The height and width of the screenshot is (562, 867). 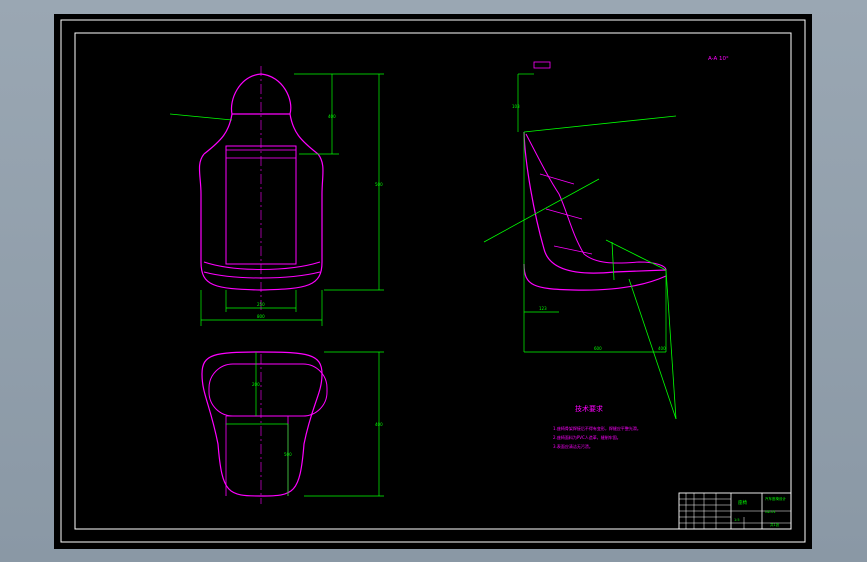 What do you see at coordinates (379, 184) in the screenshot?
I see `front-dim-label: 500` at bounding box center [379, 184].